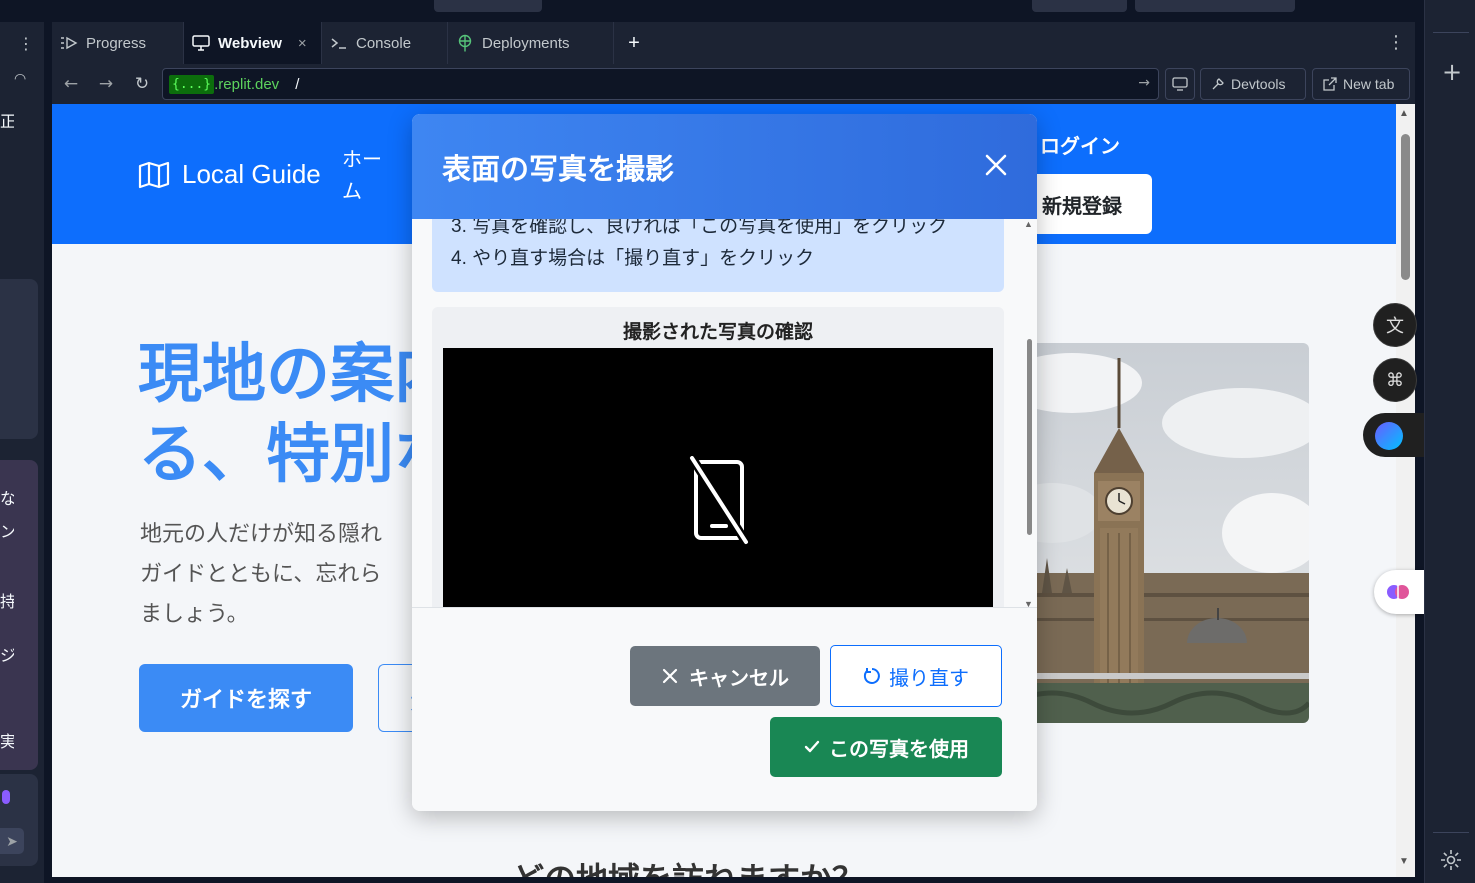  What do you see at coordinates (20, 78) in the screenshot?
I see `gauge-icon: ◠` at bounding box center [20, 78].